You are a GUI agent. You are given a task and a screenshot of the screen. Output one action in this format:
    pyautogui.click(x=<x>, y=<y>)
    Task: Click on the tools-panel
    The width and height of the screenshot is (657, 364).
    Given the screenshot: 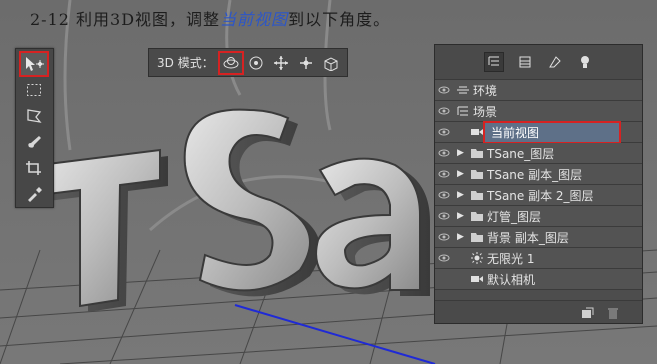 What is the action you would take?
    pyautogui.click(x=34, y=128)
    